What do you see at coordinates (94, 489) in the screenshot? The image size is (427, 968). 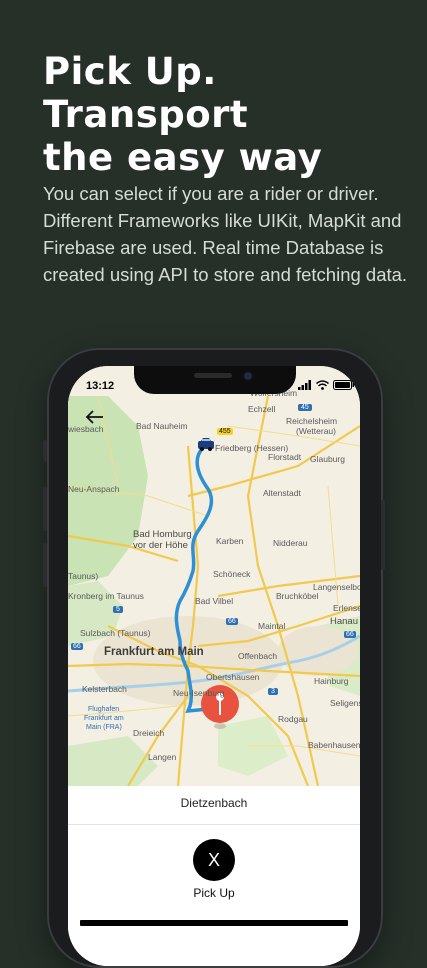 I see `map-label: Neu-Anspach` at bounding box center [94, 489].